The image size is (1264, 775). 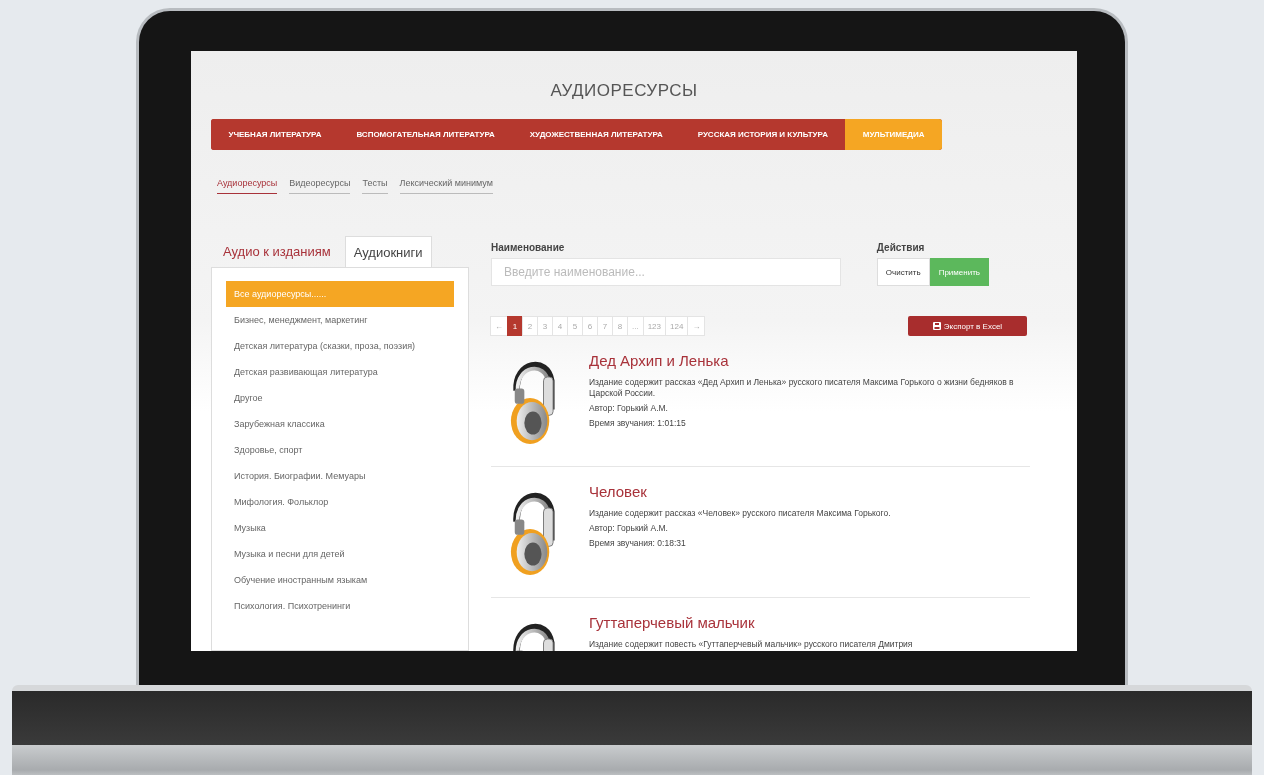 What do you see at coordinates (340, 502) in the screenshot?
I see `category-item: Мифология. Фольклор` at bounding box center [340, 502].